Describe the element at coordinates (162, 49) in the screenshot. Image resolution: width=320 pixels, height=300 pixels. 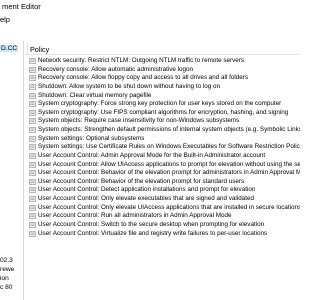
I see `column-header-policy: Policy` at that location.